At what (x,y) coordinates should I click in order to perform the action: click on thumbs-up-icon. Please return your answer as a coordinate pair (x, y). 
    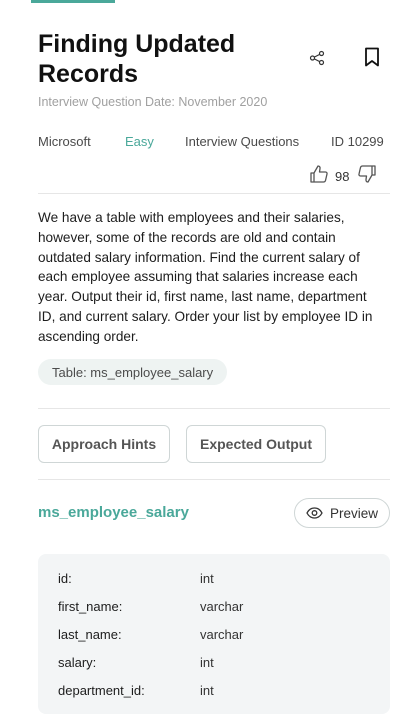
    Looking at the image, I should click on (319, 173).